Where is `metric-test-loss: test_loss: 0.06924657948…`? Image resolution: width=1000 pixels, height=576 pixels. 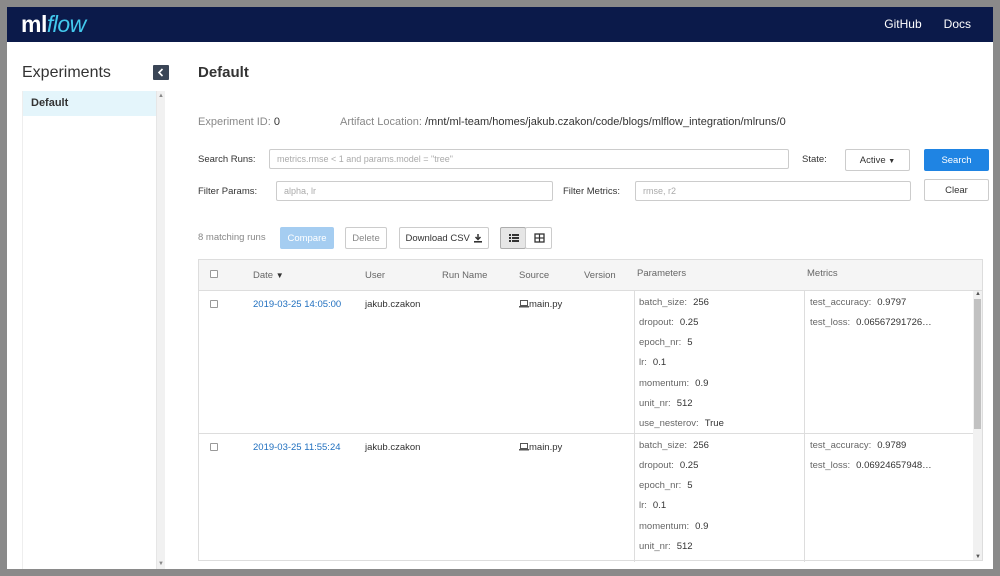
metric-test-loss: test_loss: 0.06924657948… is located at coordinates (871, 465).